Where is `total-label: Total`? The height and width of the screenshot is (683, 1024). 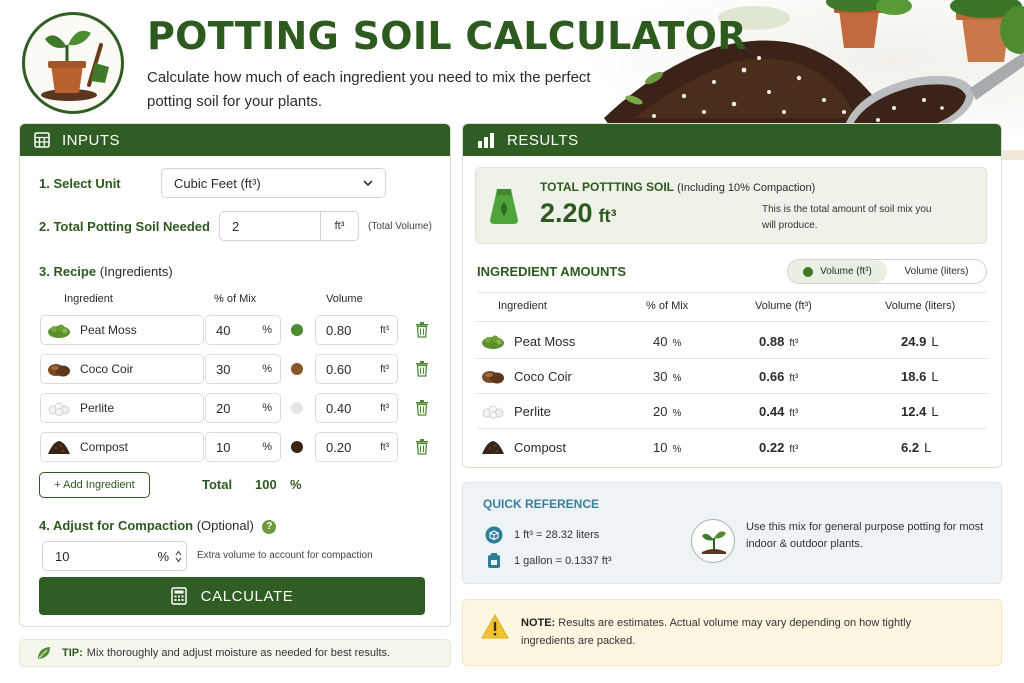 total-label: Total is located at coordinates (217, 484).